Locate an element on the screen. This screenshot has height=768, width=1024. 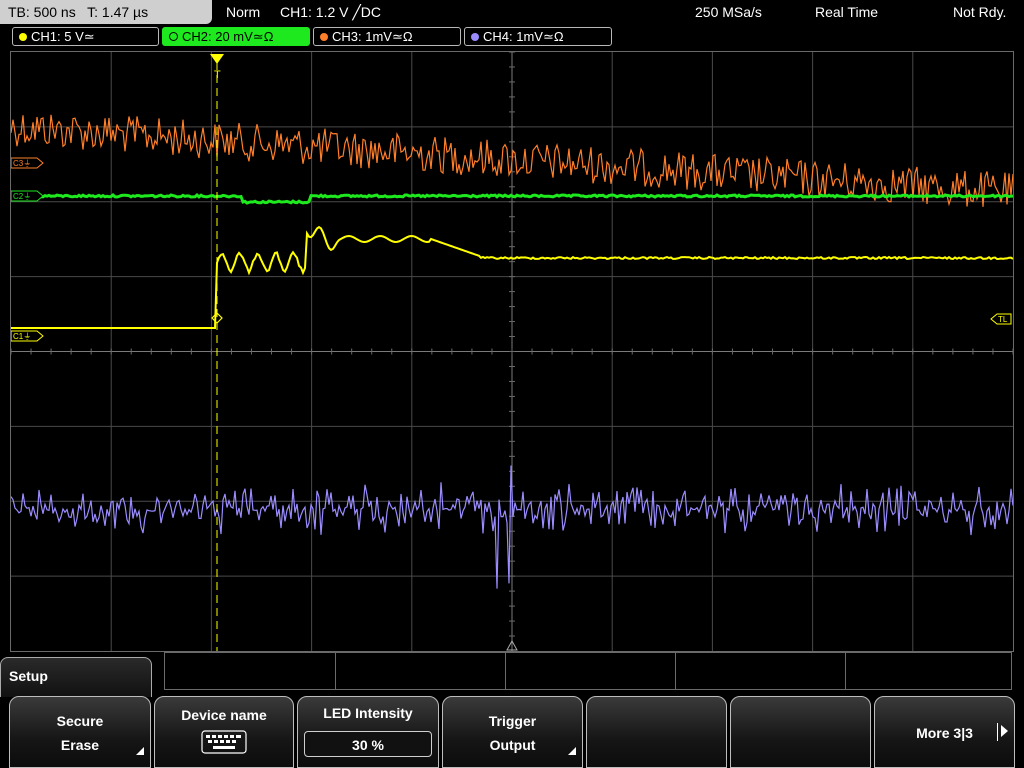
channel-1-chip: CH1: 5 V≃ is located at coordinates (85, 36).